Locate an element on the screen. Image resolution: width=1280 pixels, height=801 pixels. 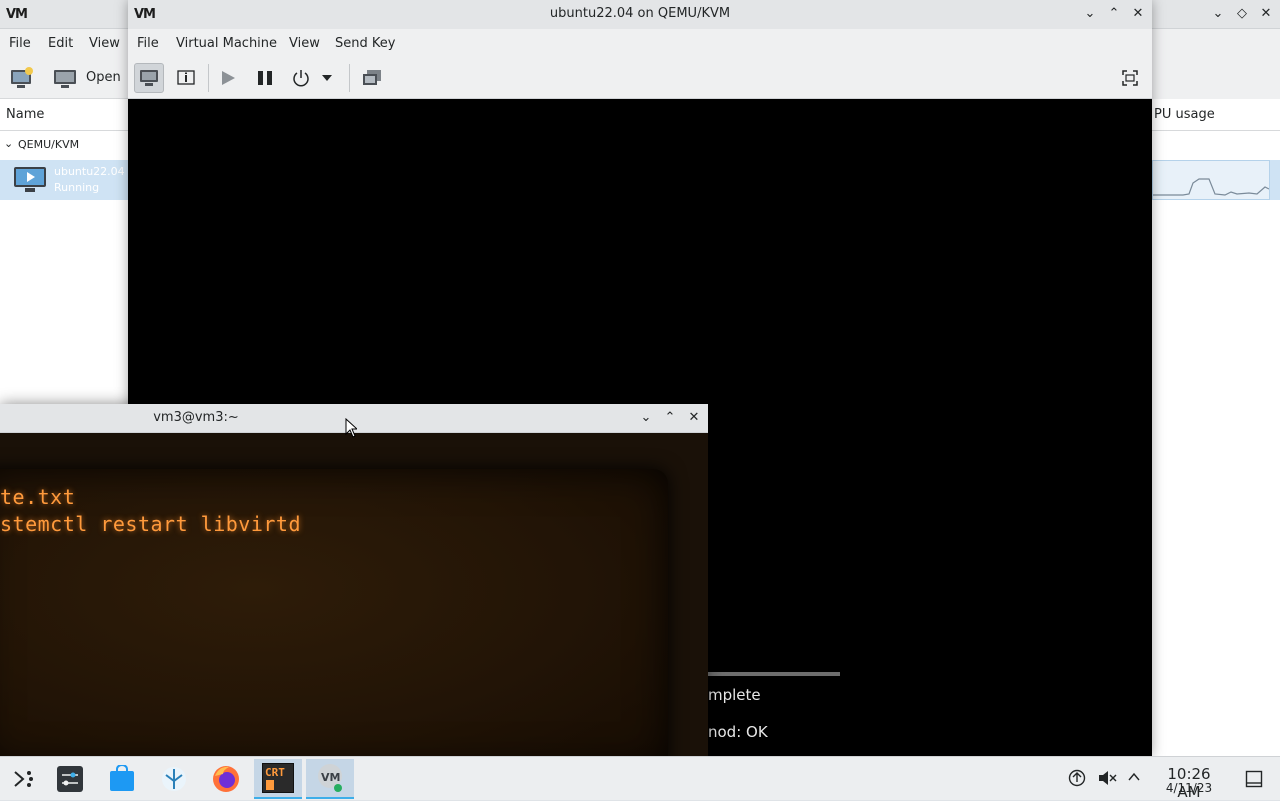
new-vm-button is located at coordinates (22, 80).